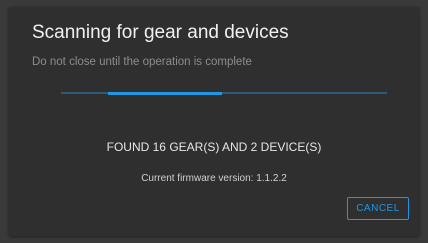  Describe the element at coordinates (224, 93) in the screenshot. I see `scan-progress-bar` at that location.